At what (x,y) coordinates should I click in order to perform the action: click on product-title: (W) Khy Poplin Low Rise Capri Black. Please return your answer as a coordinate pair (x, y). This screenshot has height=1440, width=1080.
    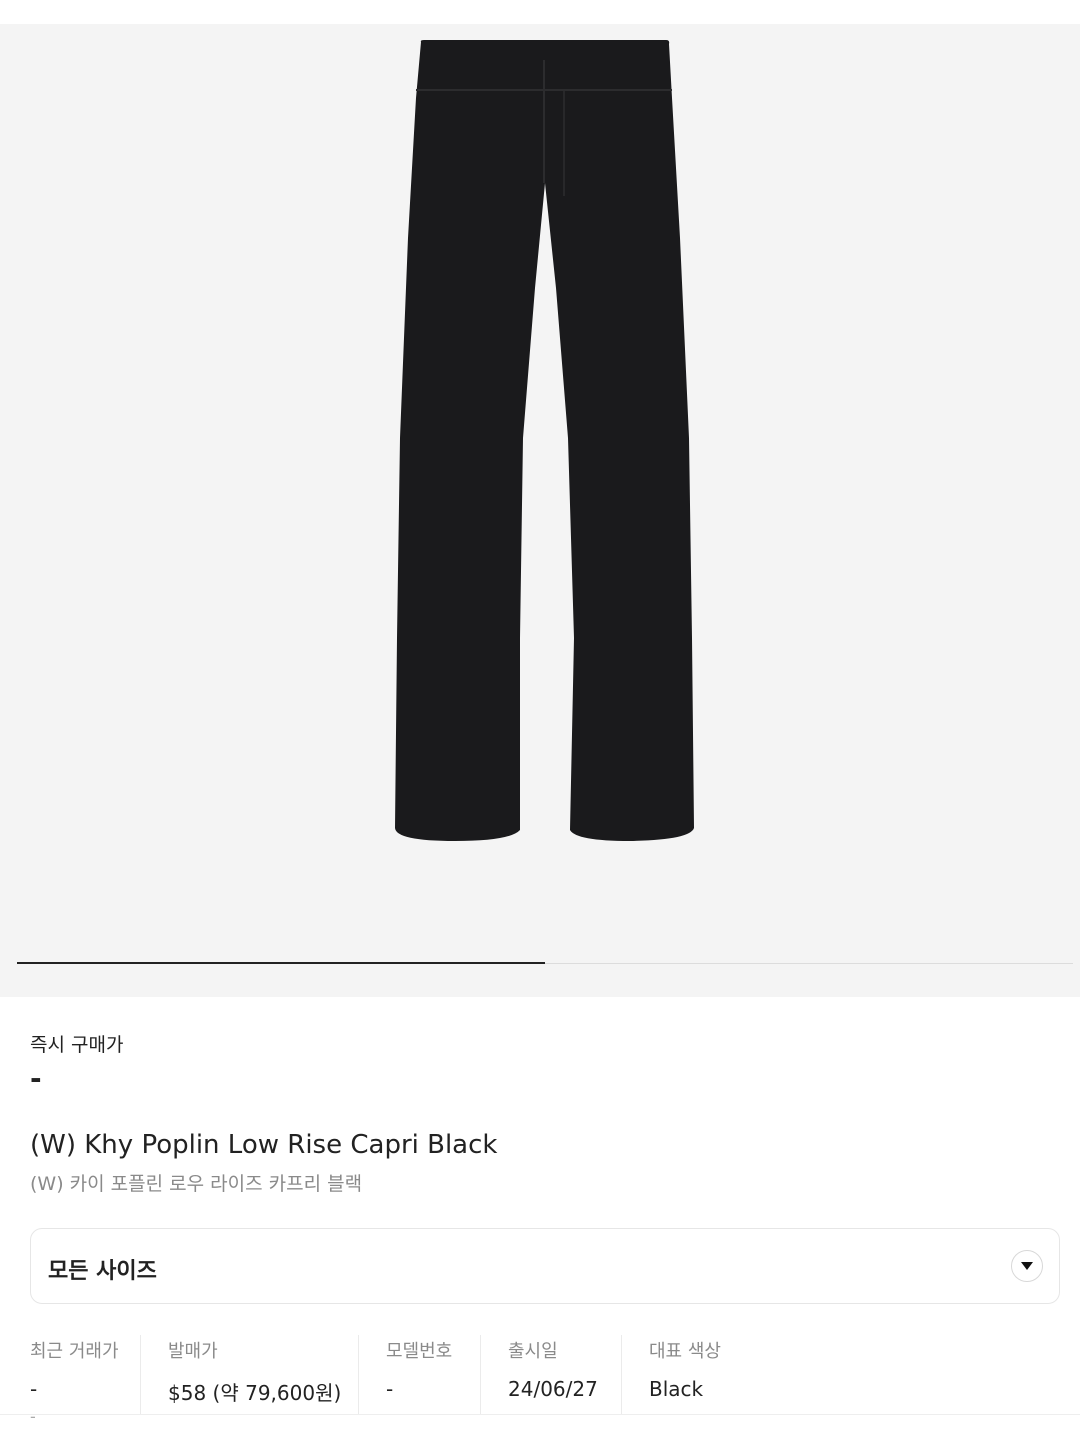
    Looking at the image, I should click on (264, 1145).